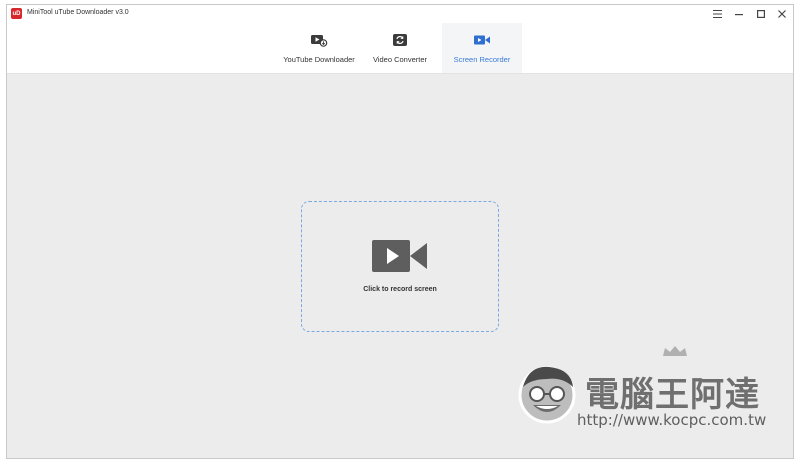  I want to click on record-screen-label: Click to record screen, so click(400, 289).